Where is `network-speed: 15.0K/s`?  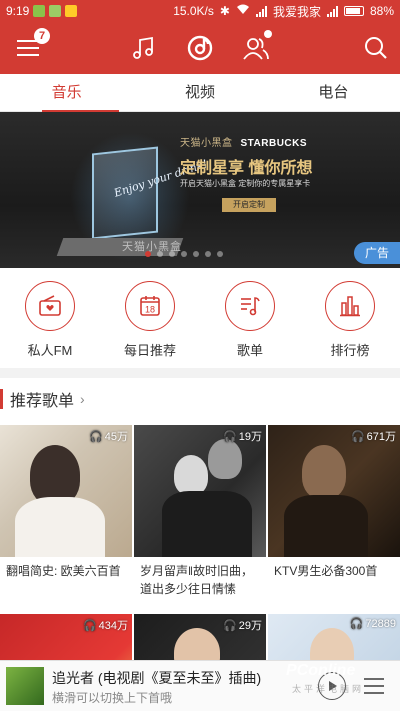 network-speed: 15.0K/s is located at coordinates (193, 11).